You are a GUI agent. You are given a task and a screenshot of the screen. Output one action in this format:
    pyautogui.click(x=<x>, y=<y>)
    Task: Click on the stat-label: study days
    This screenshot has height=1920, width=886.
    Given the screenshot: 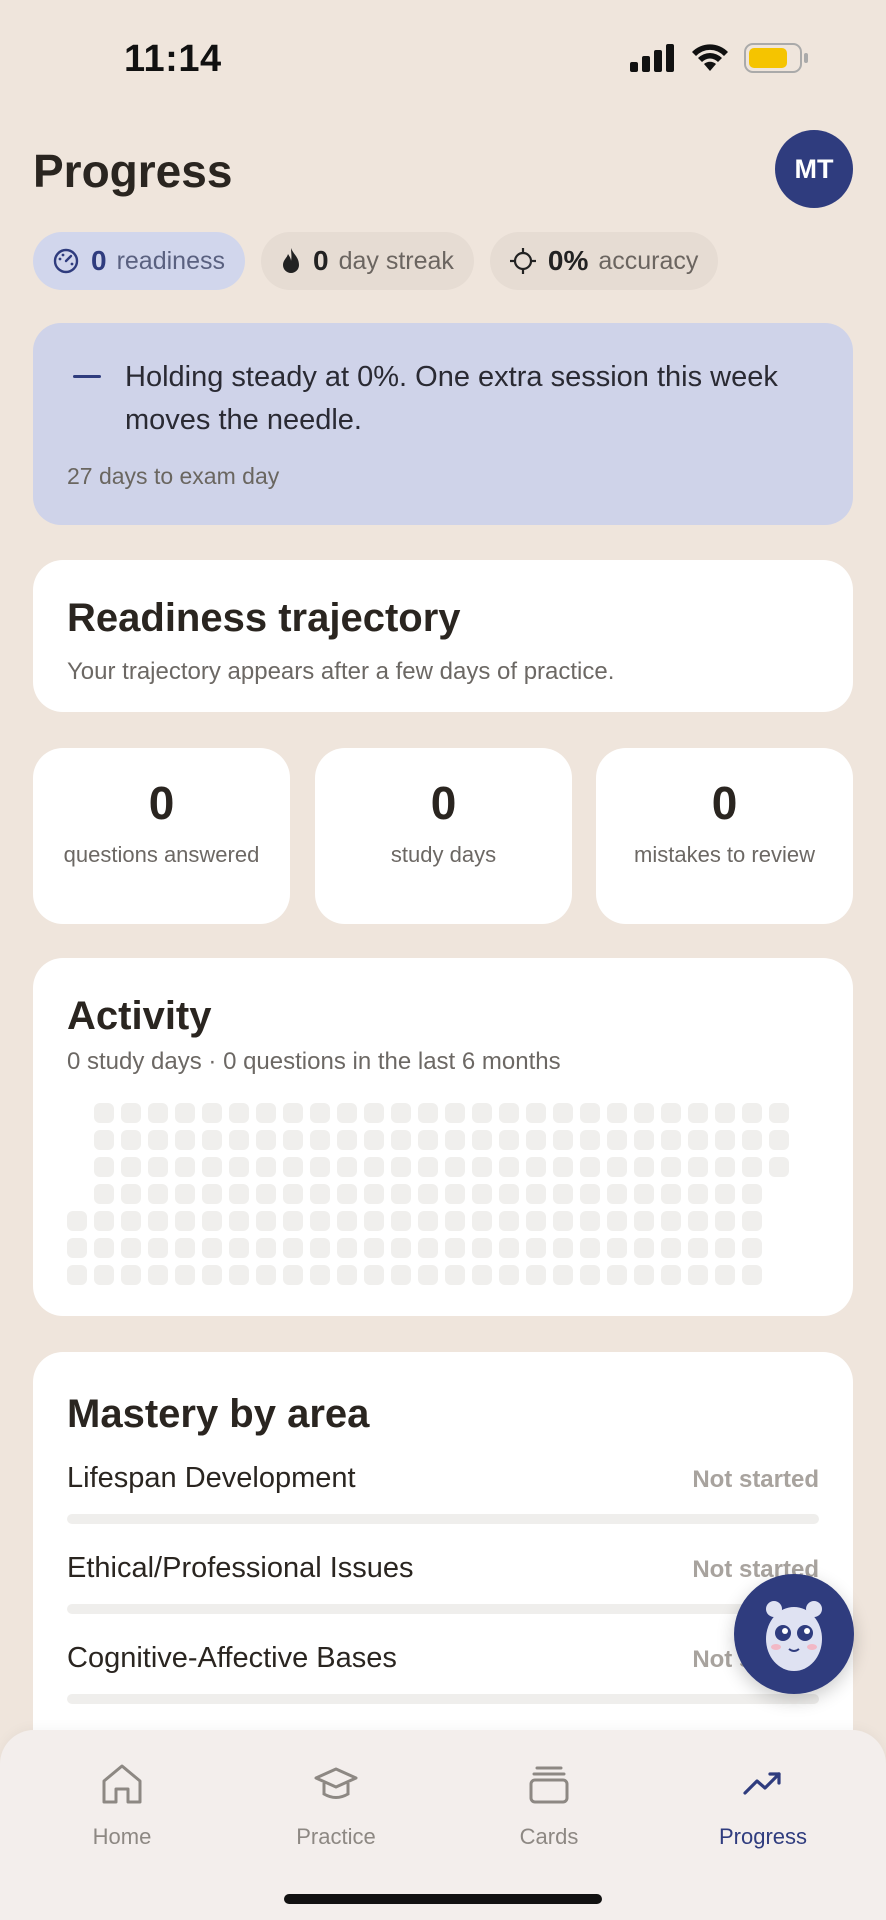 What is the action you would take?
    pyautogui.click(x=443, y=854)
    